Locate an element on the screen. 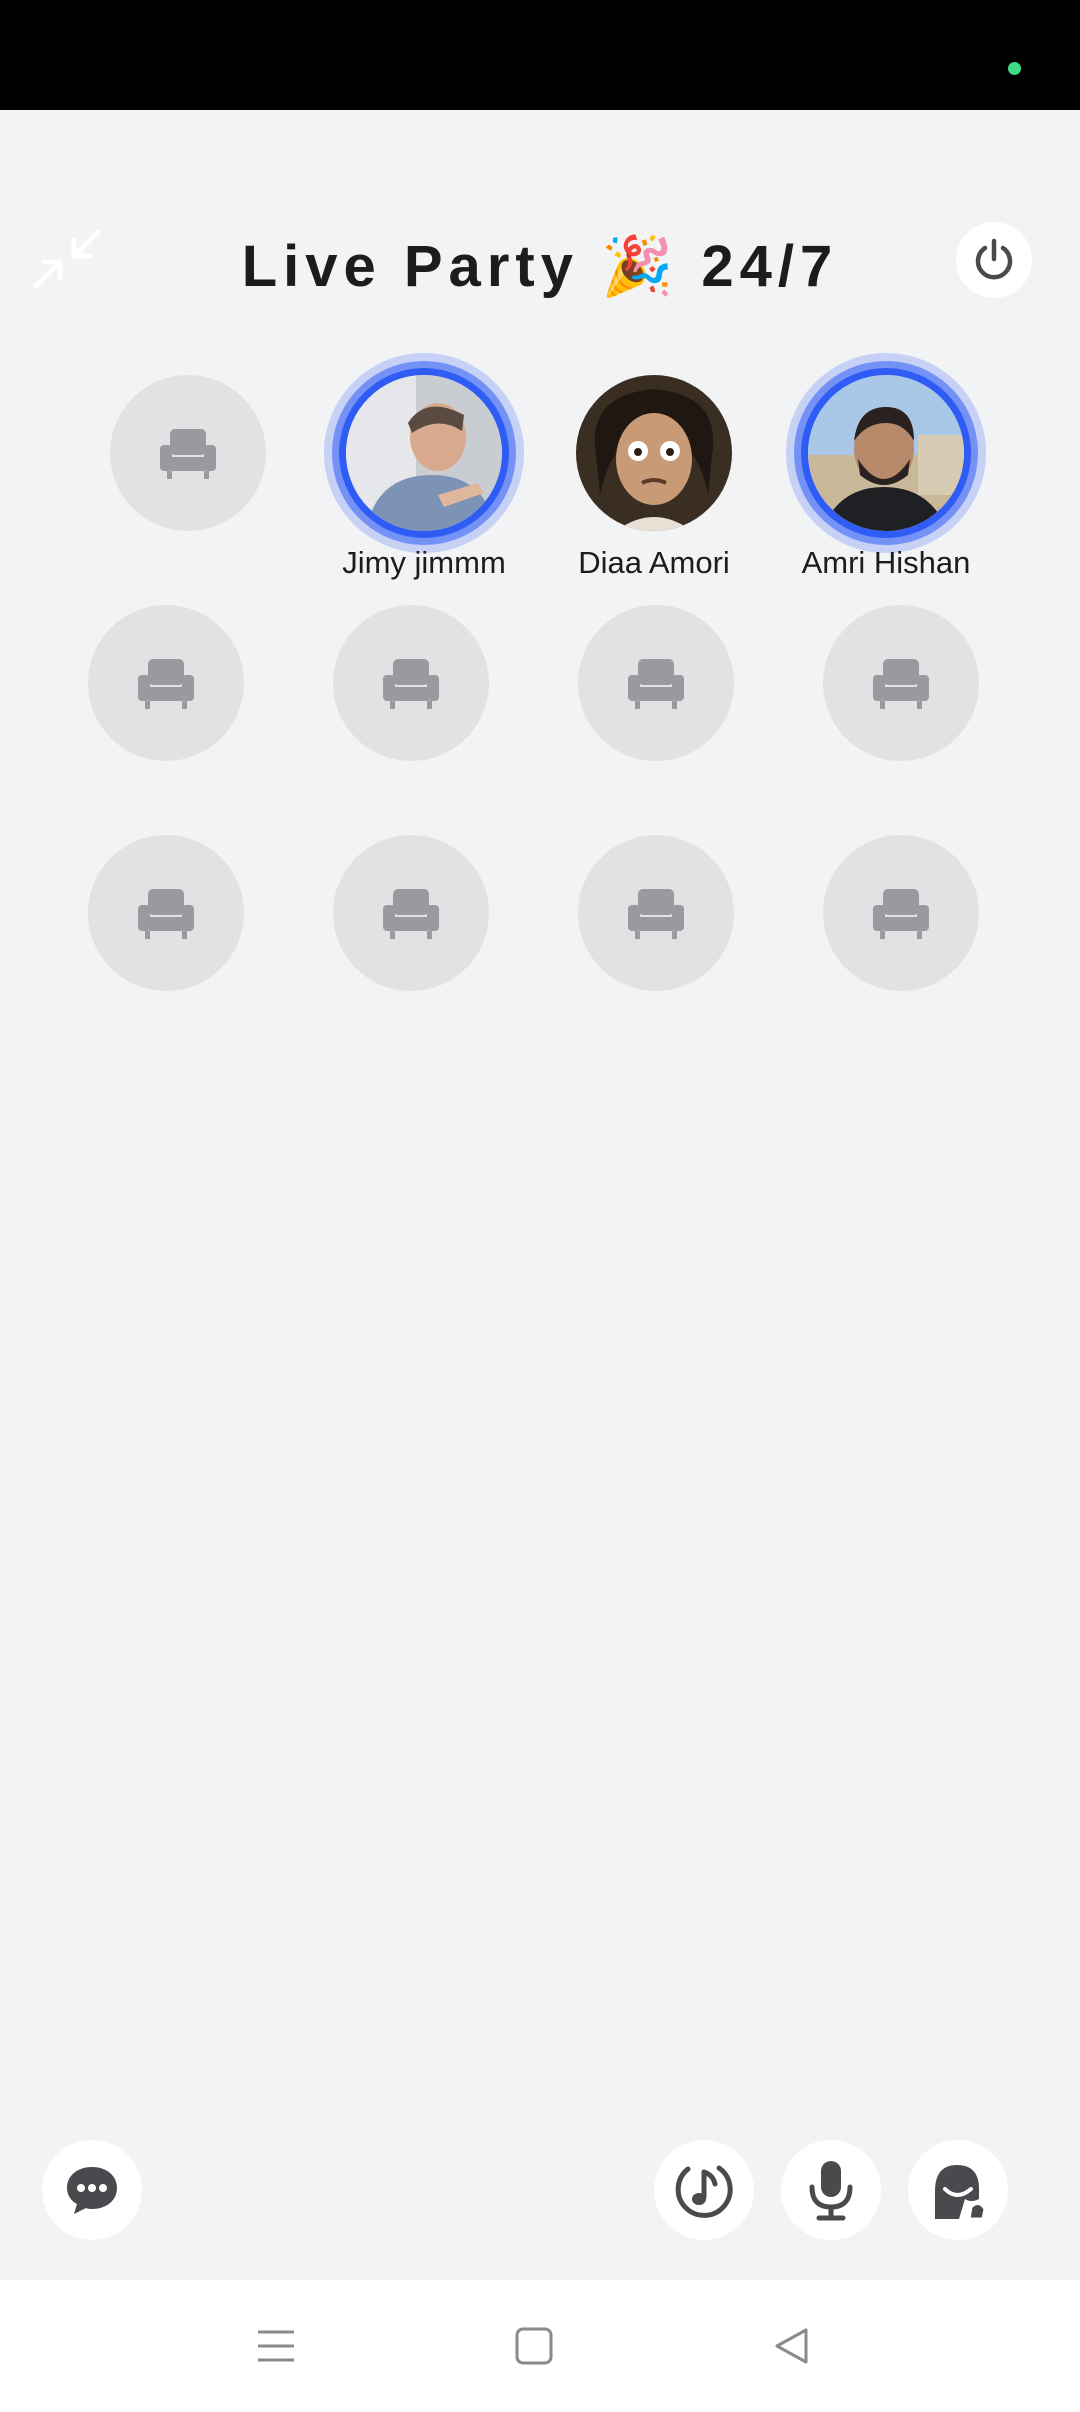  seat-2: Jimy jimmm is located at coordinates (424, 477).